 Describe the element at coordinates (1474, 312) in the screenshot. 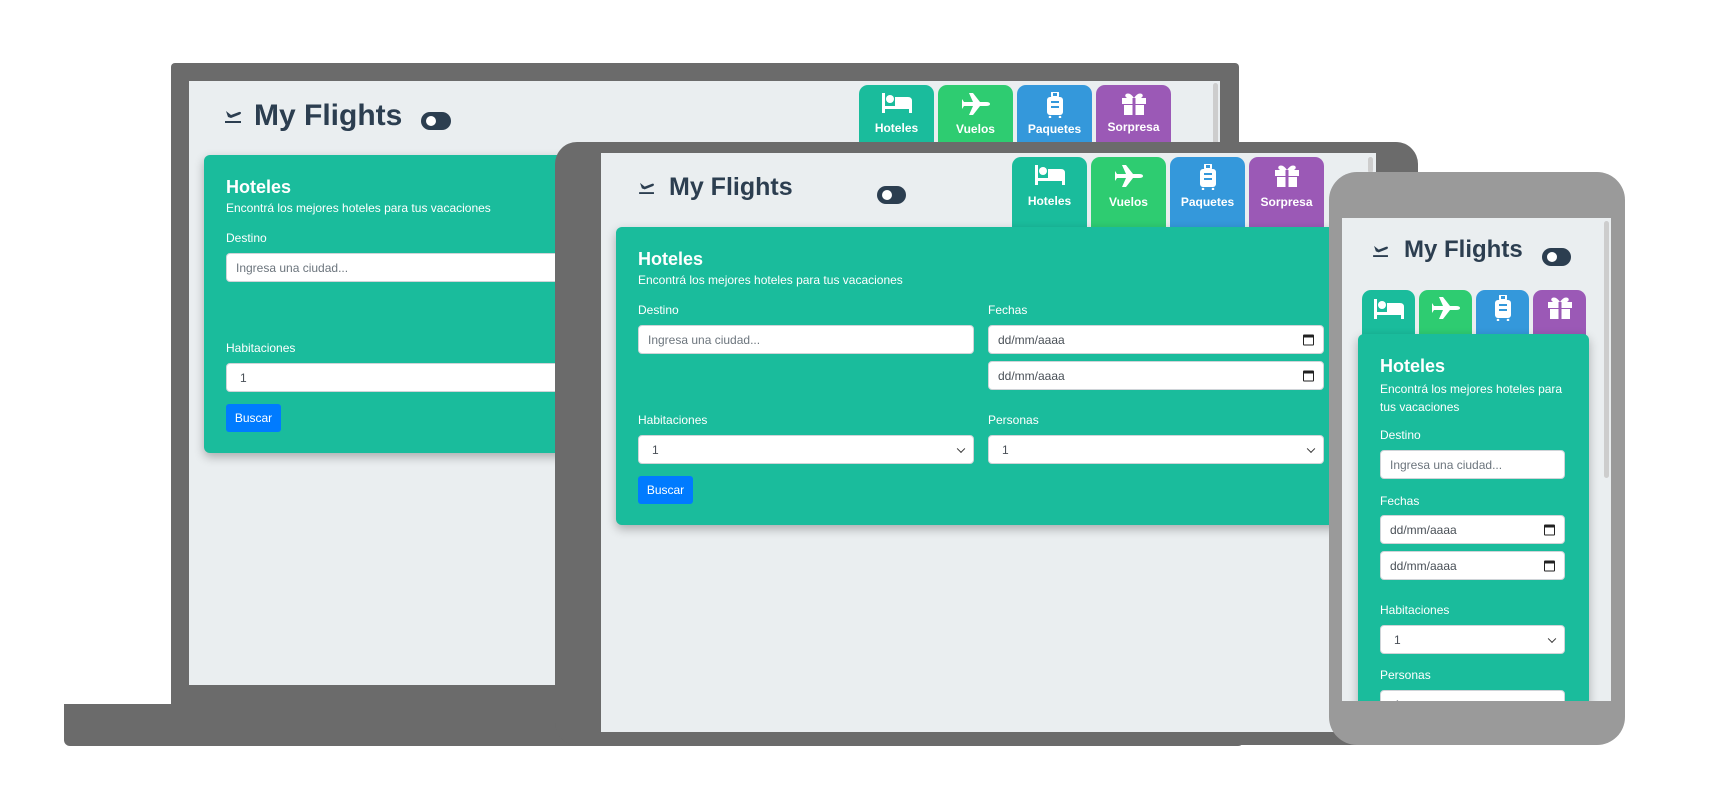

I see `tab-bar` at that location.